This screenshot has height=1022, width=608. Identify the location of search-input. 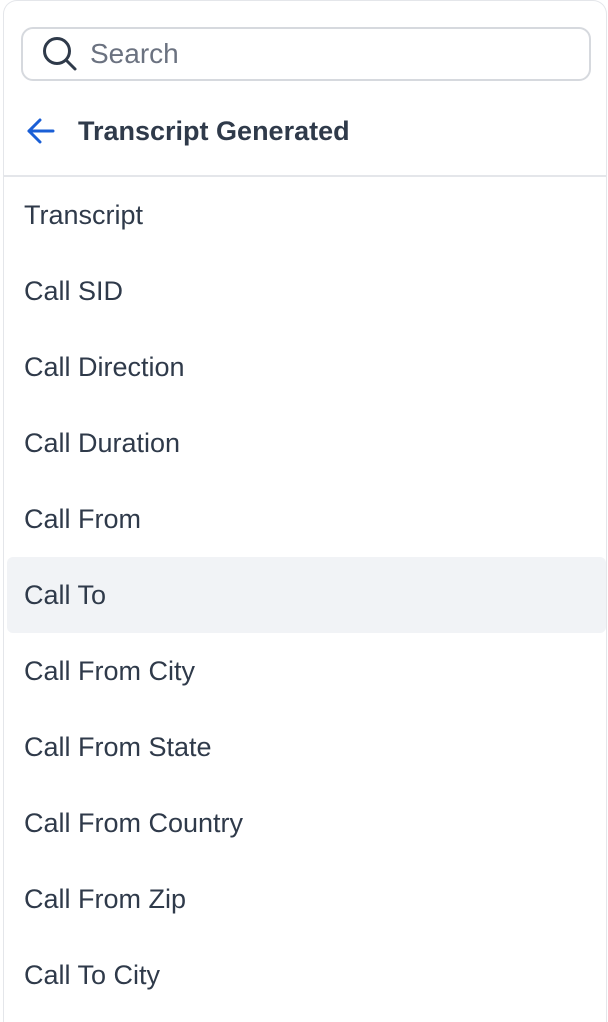
(330, 54).